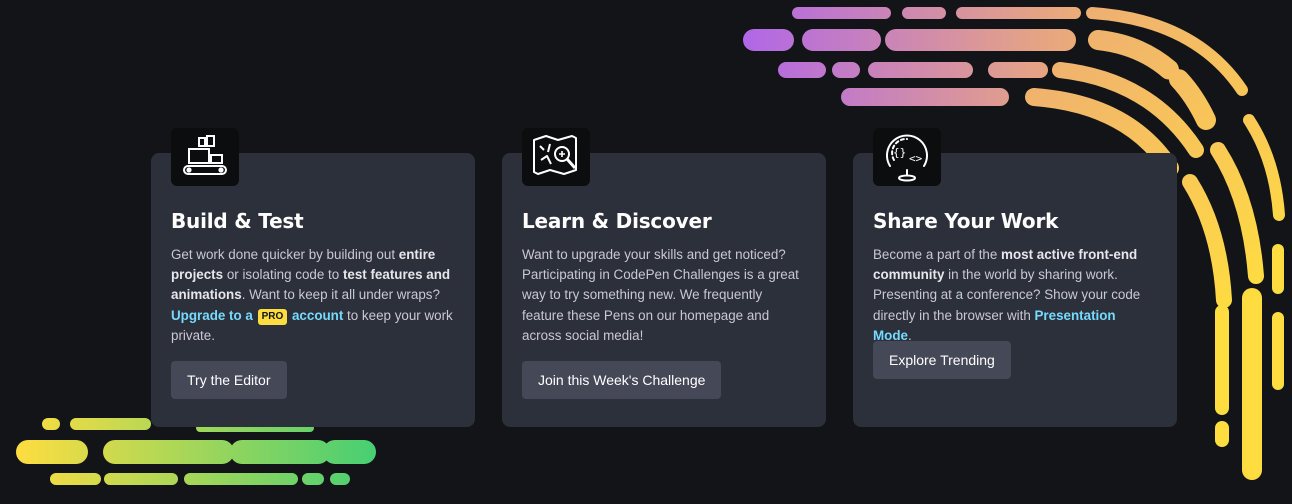 The width and height of the screenshot is (1292, 504). Describe the element at coordinates (622, 380) in the screenshot. I see `join-challenge-button: Join this Week's Challenge` at that location.